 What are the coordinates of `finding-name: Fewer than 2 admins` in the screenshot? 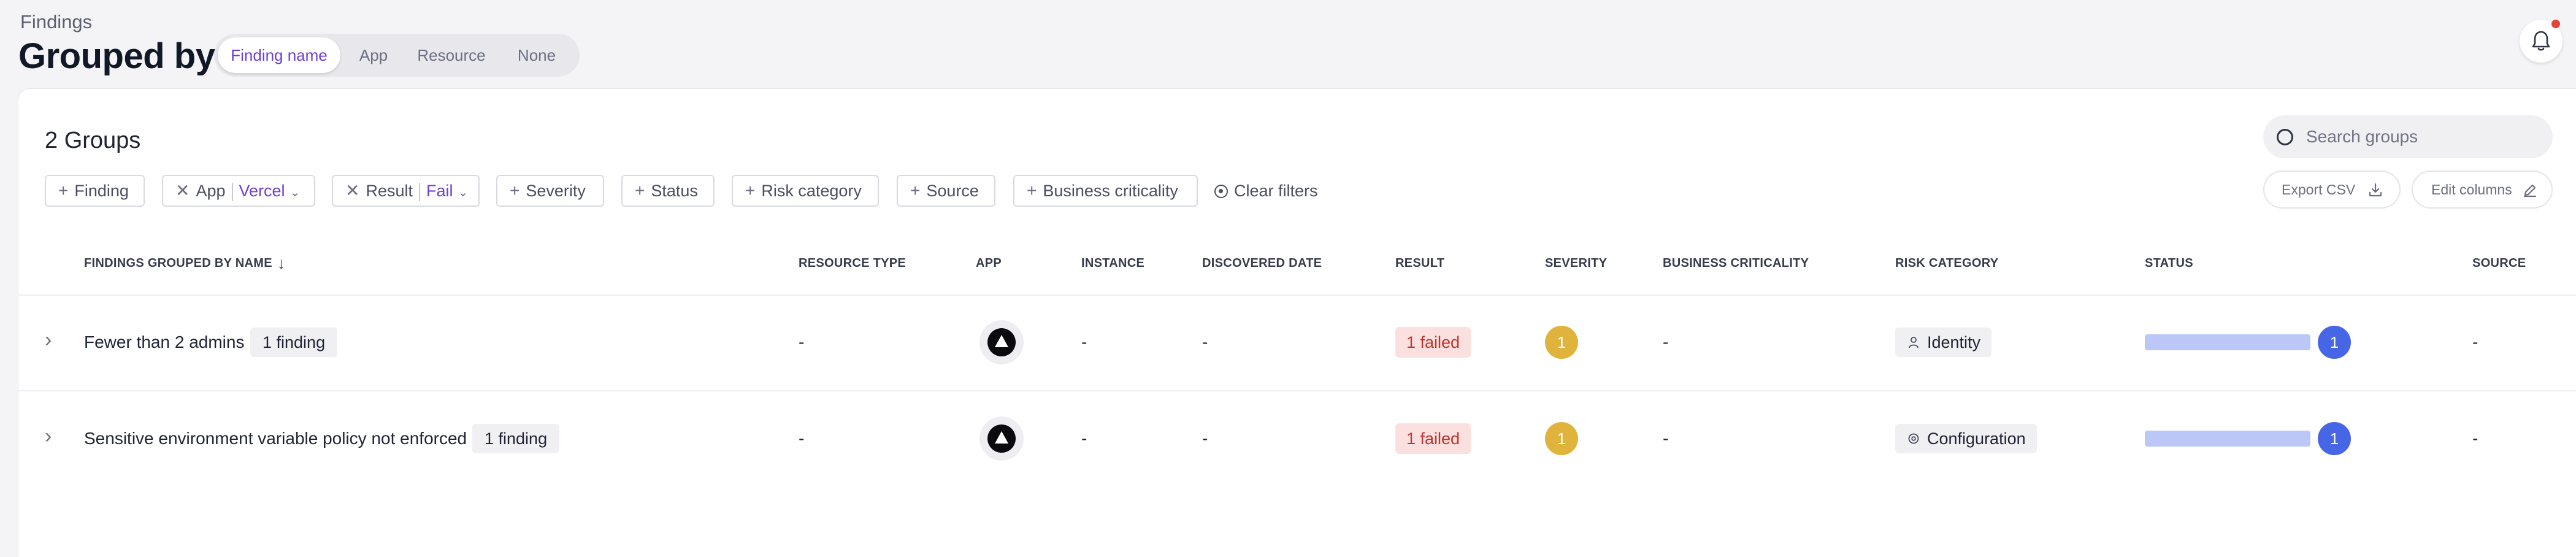 It's located at (164, 342).